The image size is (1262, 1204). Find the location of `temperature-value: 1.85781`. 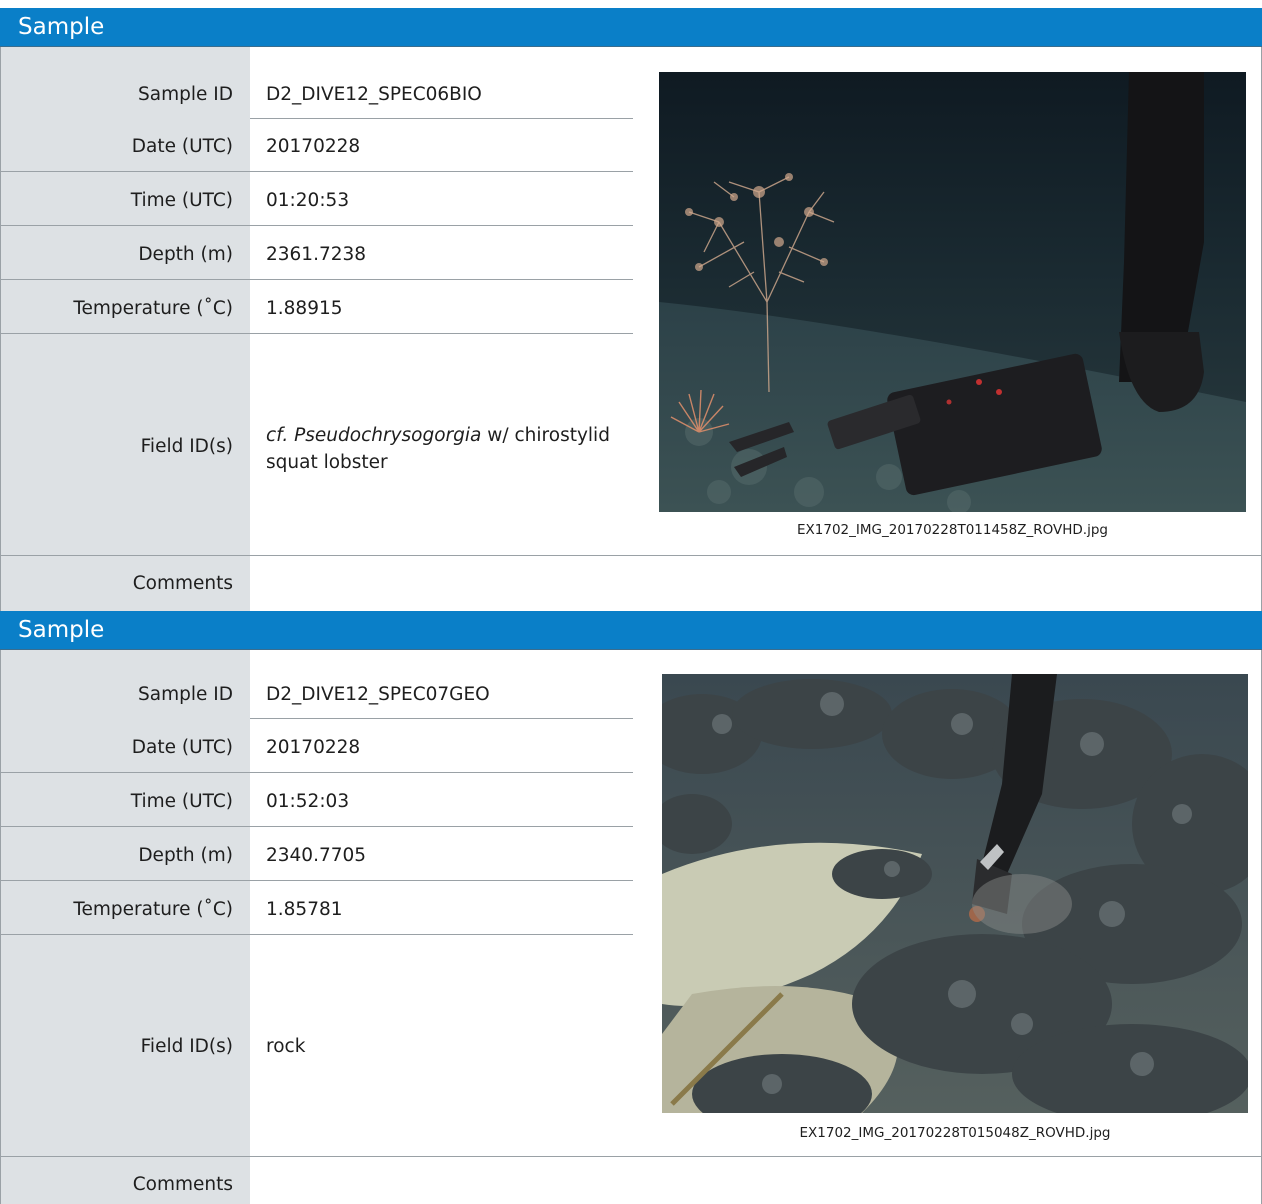

temperature-value: 1.85781 is located at coordinates (304, 909).